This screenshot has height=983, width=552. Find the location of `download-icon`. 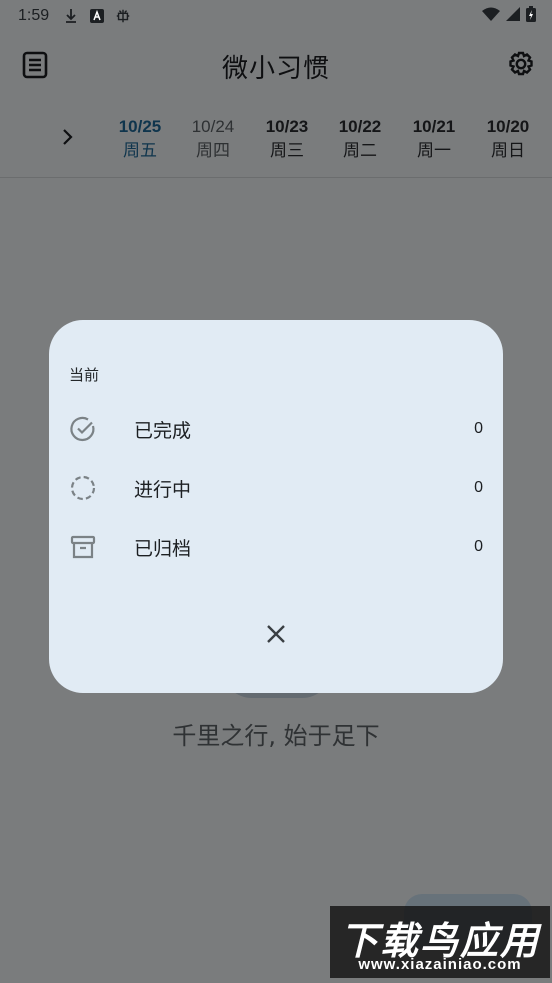

download-icon is located at coordinates (71, 16).